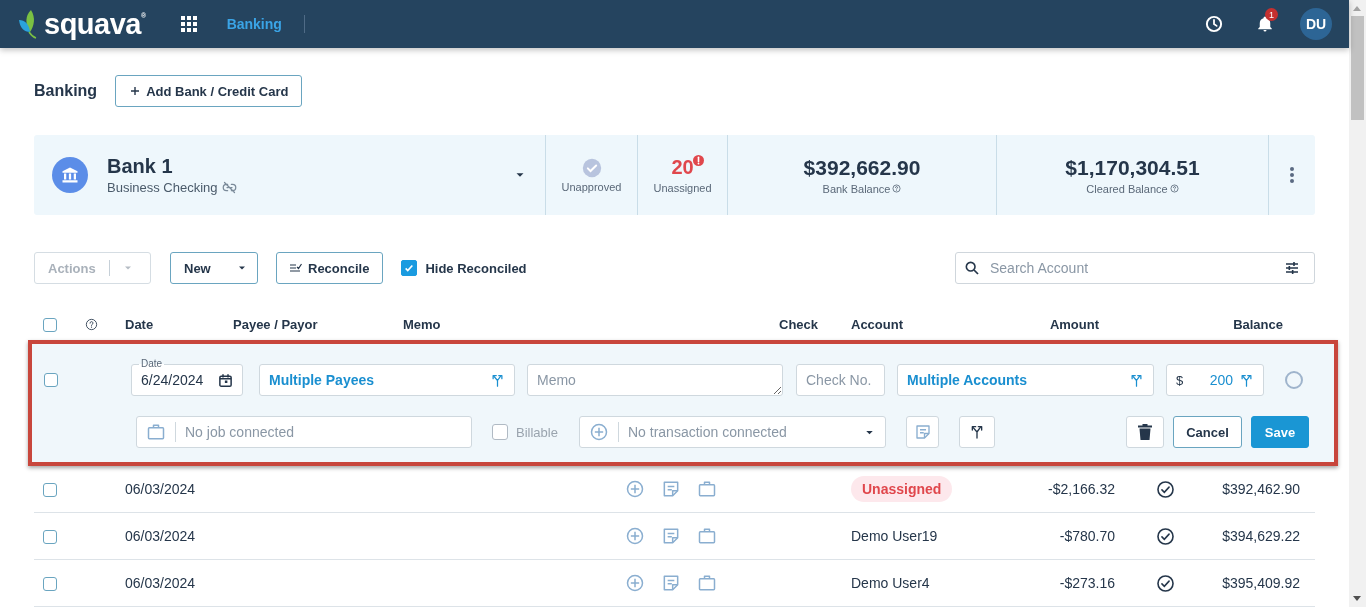 The height and width of the screenshot is (607, 1366). Describe the element at coordinates (591, 186) in the screenshot. I see `stat-label: Unapproved` at that location.